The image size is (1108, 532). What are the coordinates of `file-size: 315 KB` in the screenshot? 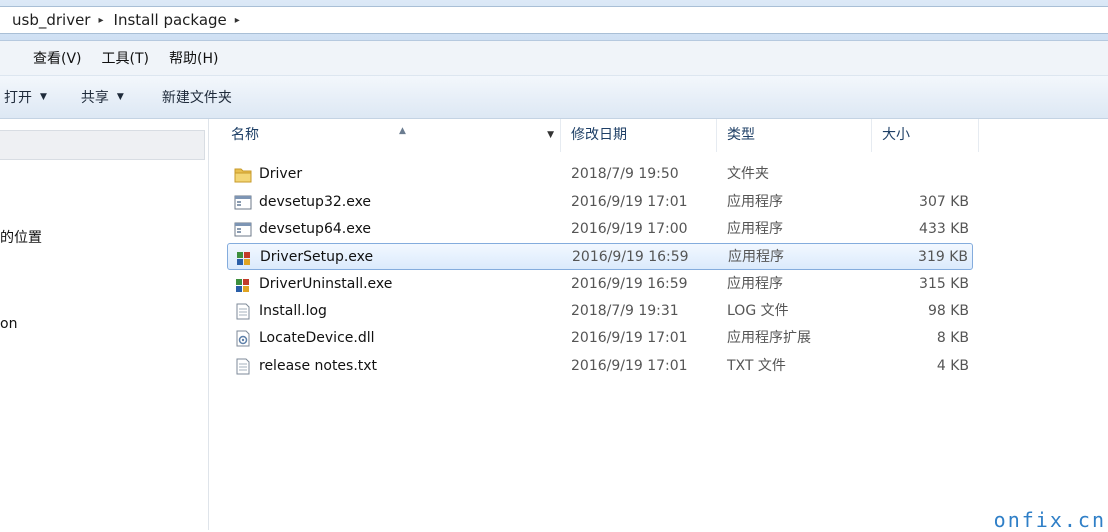 It's located at (944, 284).